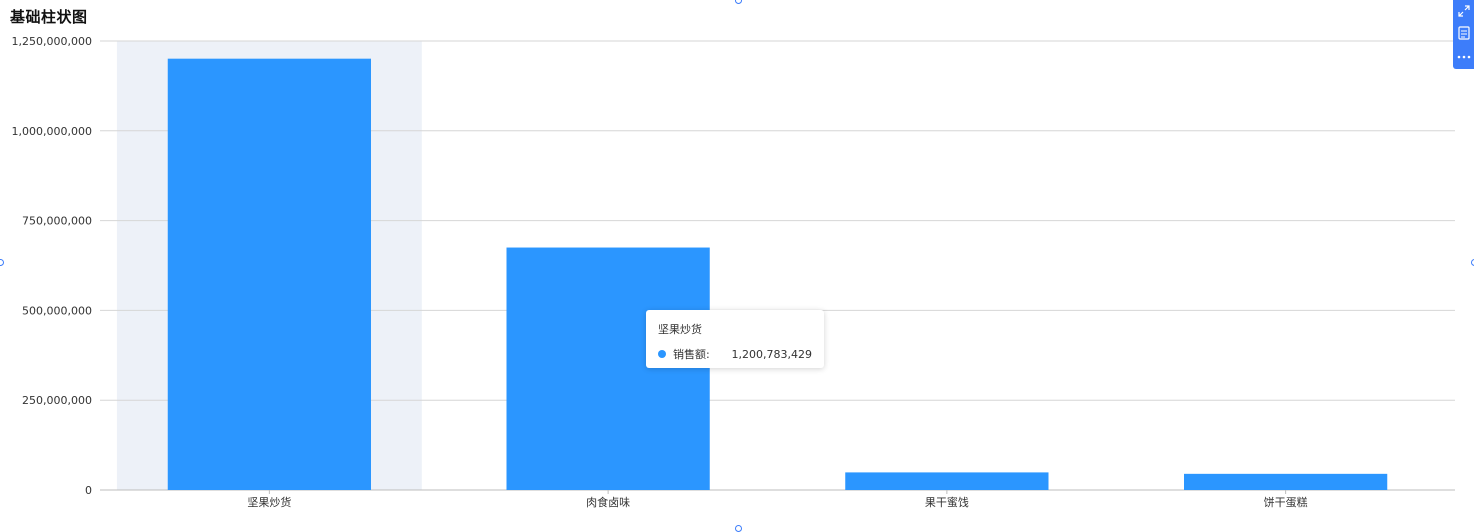 This screenshot has height=532, width=1474. Describe the element at coordinates (1286, 502) in the screenshot. I see `x-tick-label: 饼干蛋糕` at that location.